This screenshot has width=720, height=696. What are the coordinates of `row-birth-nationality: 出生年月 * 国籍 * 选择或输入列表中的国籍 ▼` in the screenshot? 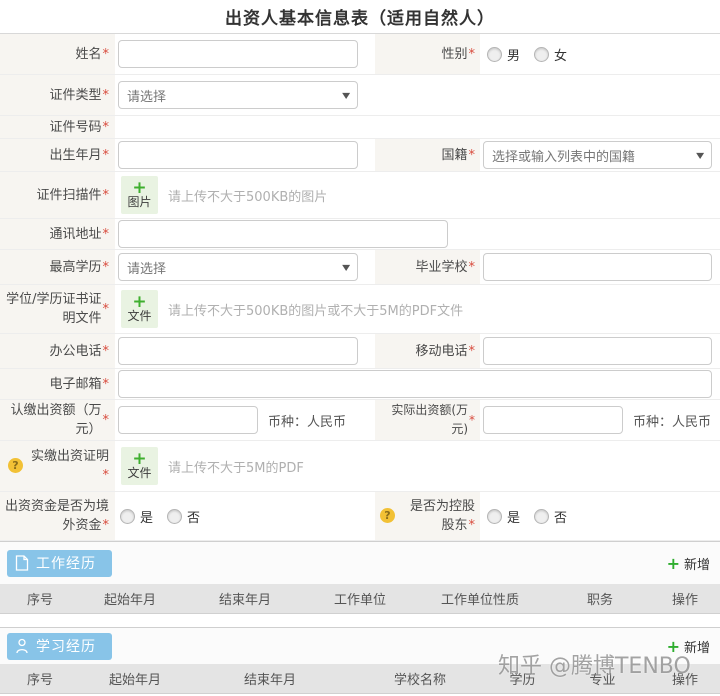 It's located at (360, 155).